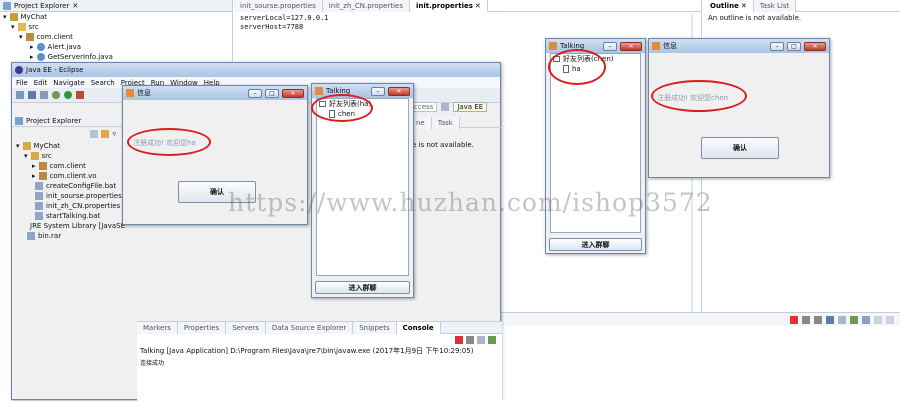 This screenshot has height=401, width=900. What do you see at coordinates (94, 134) in the screenshot?
I see `collapse-all-icon` at bounding box center [94, 134].